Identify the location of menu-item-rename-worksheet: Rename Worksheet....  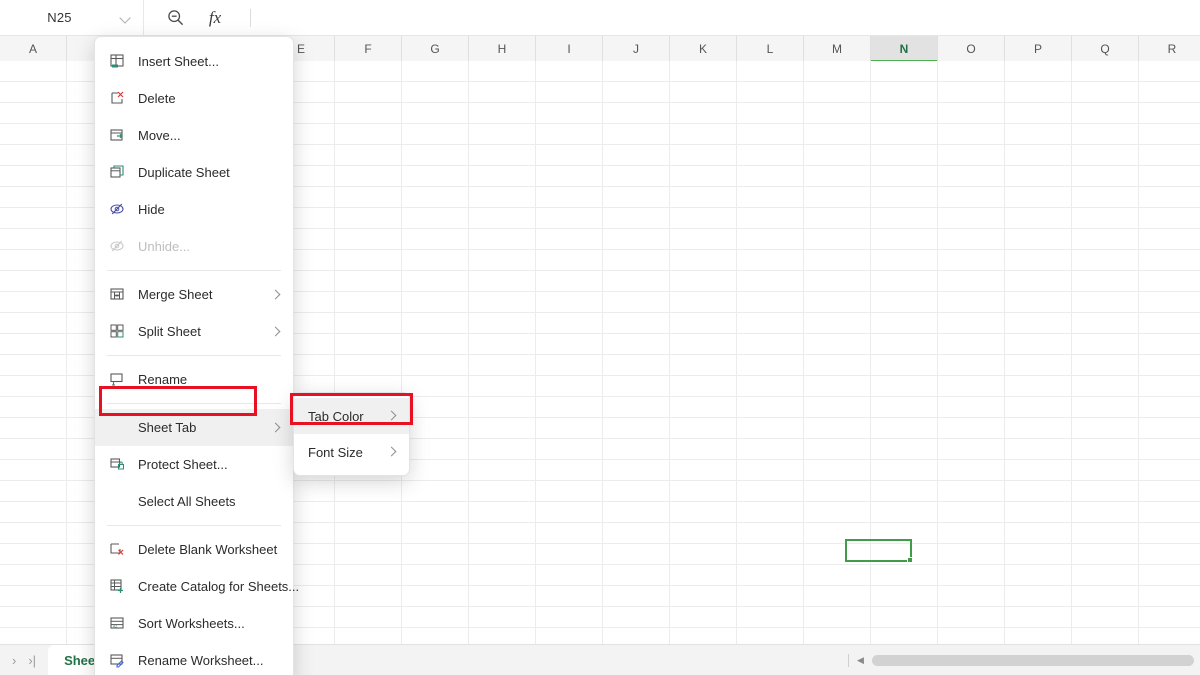
(194, 658).